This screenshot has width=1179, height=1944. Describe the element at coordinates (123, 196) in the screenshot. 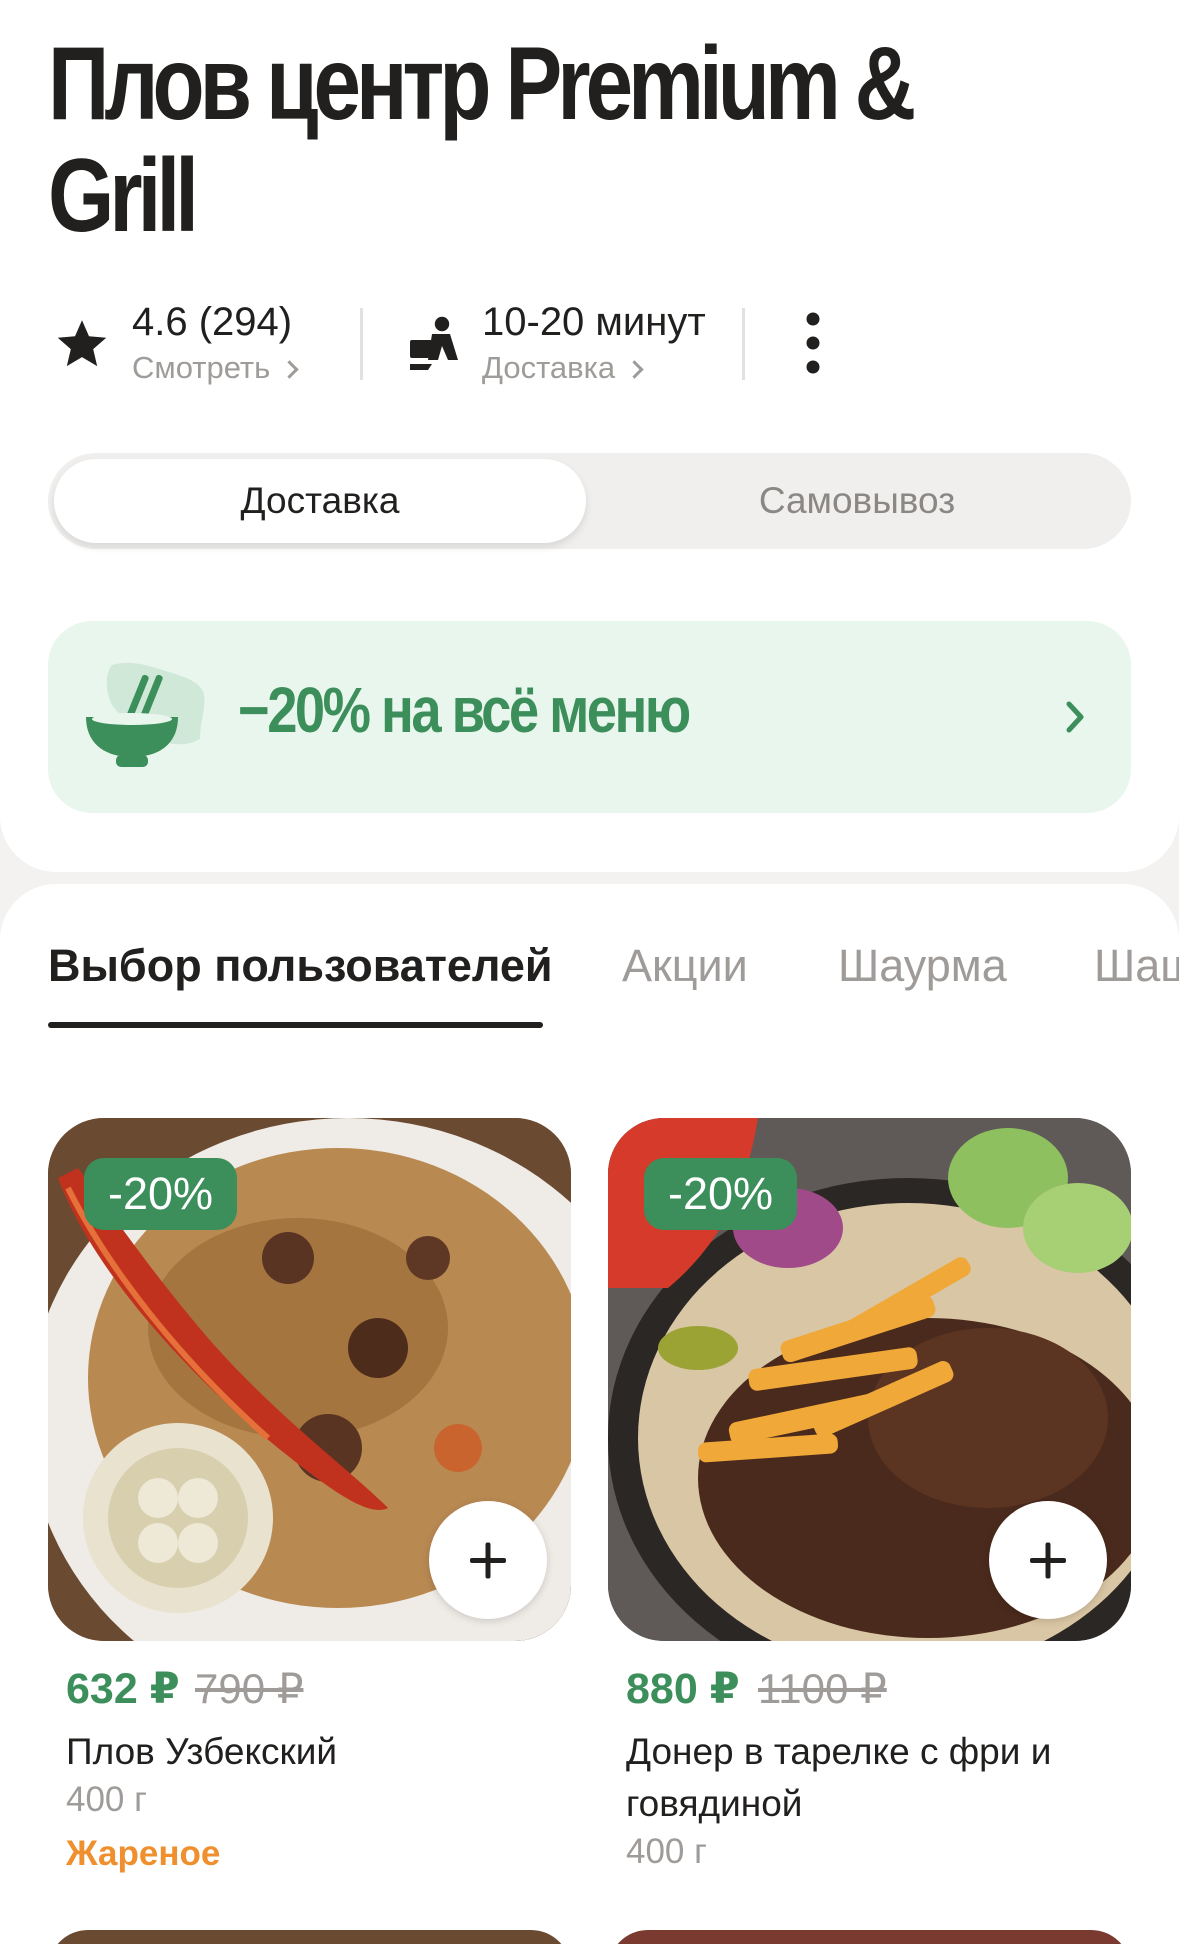

I see `restaurant-title-line-2: Grill` at that location.